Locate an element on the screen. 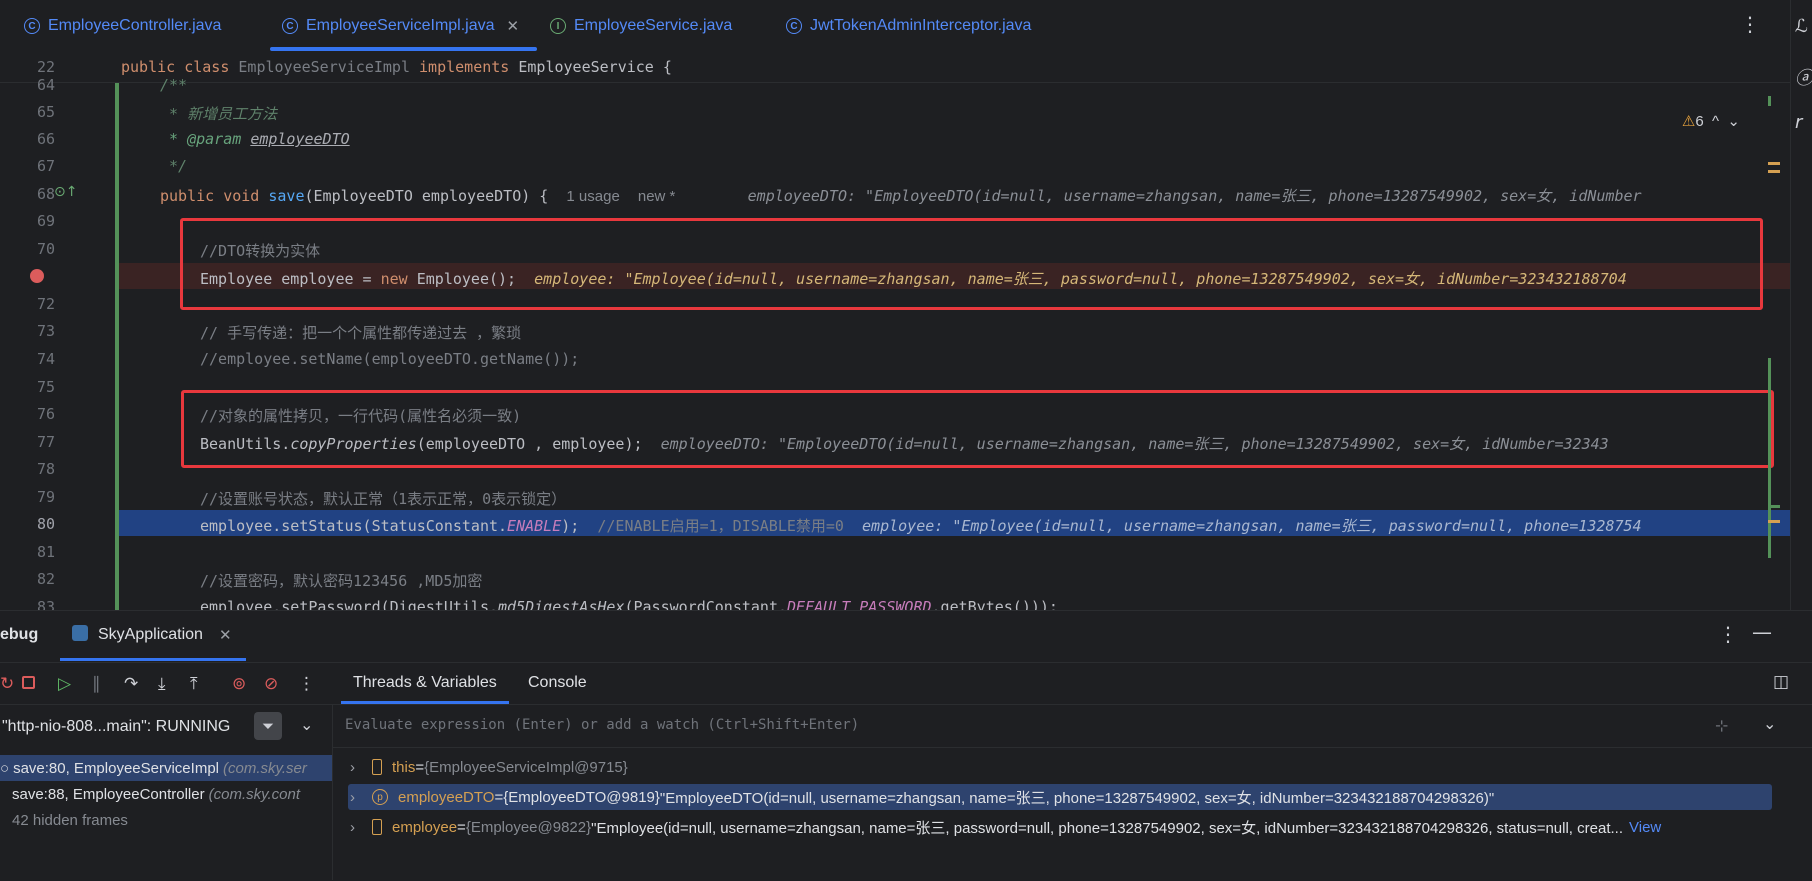 The image size is (1812, 881). hidden-frames-label: 42 hidden frames is located at coordinates (70, 820).